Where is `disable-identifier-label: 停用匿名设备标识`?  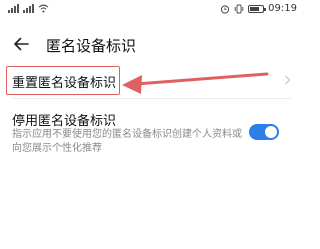 disable-identifier-label: 停用匿名设备标识 is located at coordinates (64, 121).